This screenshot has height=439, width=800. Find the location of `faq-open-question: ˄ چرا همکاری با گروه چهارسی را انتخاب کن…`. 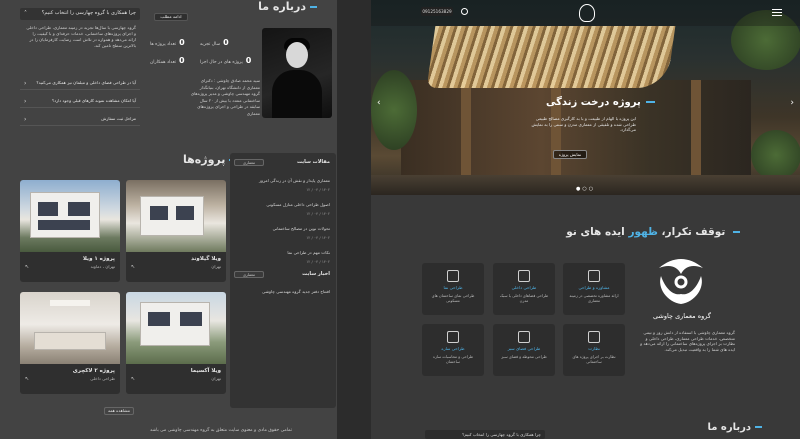

faq-open-question: ˄ چرا همکاری با گروه چهارسی را انتخاب کن… is located at coordinates (80, 14).